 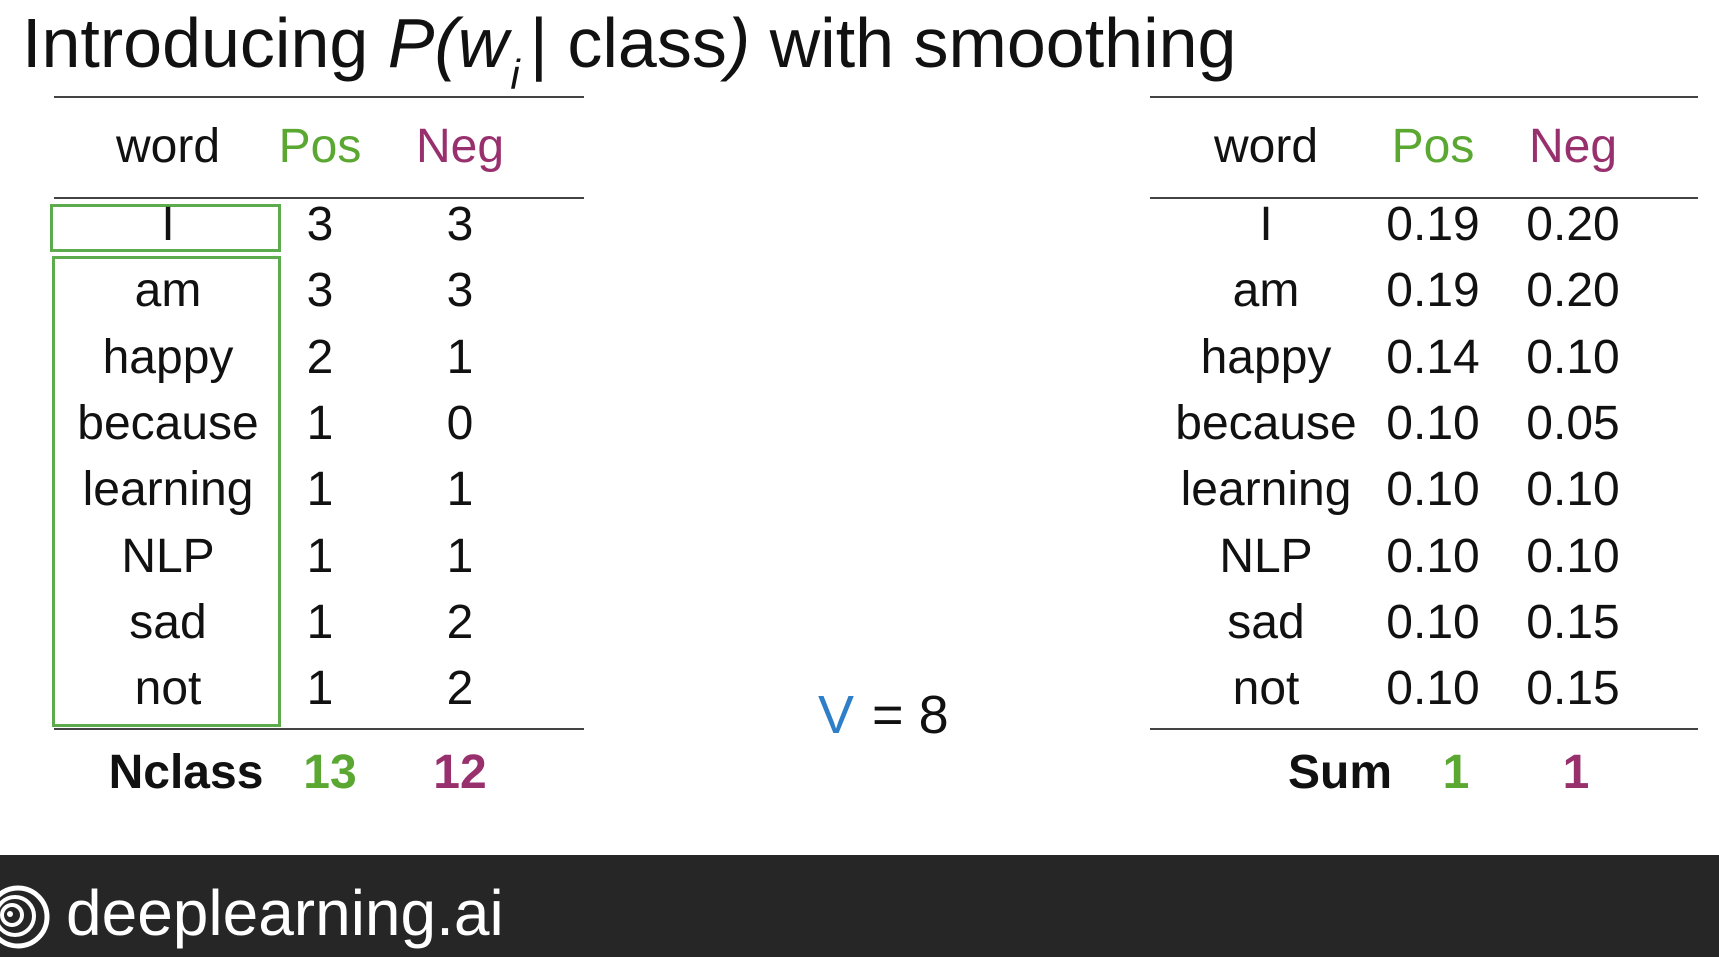 I want to click on counts-cell-word: not, so click(x=168, y=689).